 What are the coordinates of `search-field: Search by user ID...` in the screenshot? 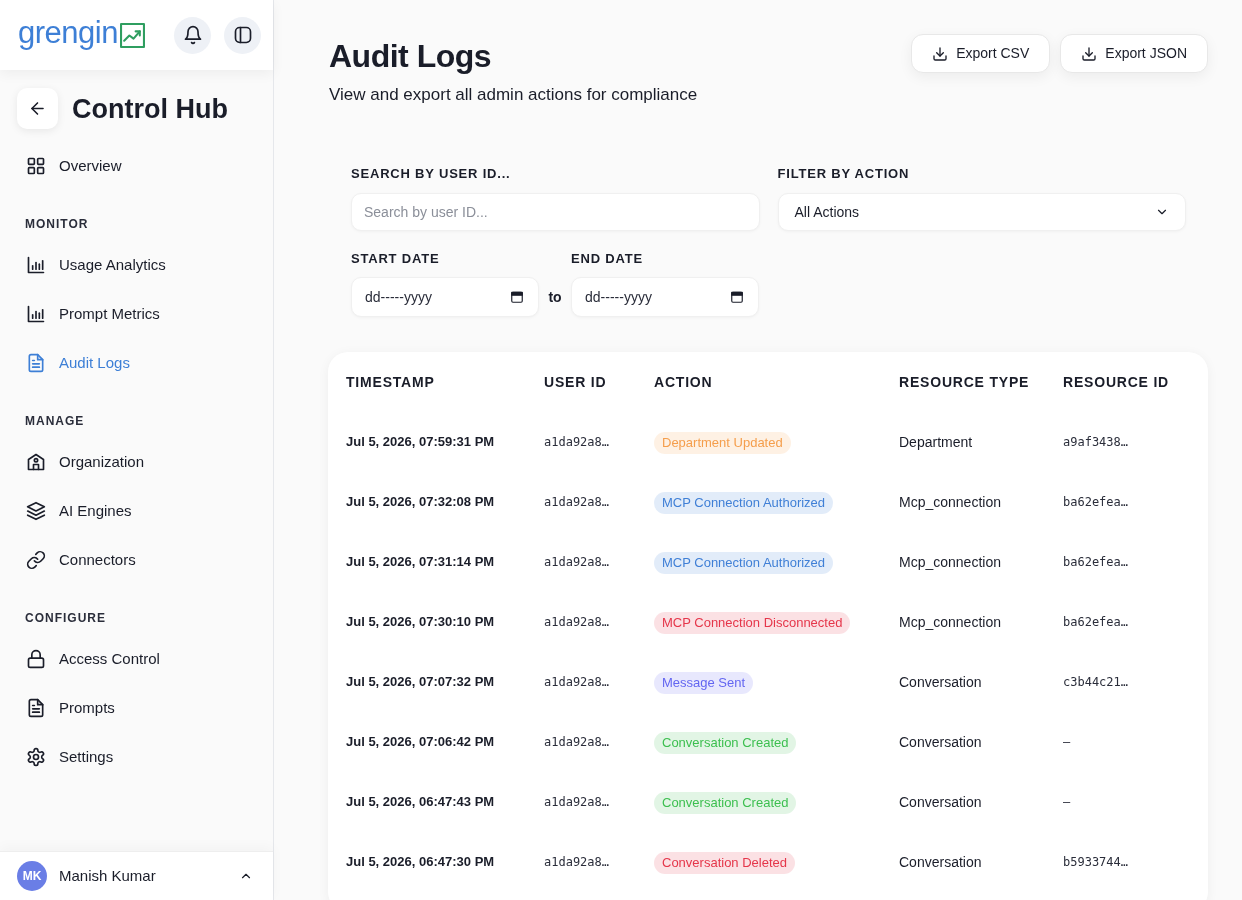 It's located at (555, 212).